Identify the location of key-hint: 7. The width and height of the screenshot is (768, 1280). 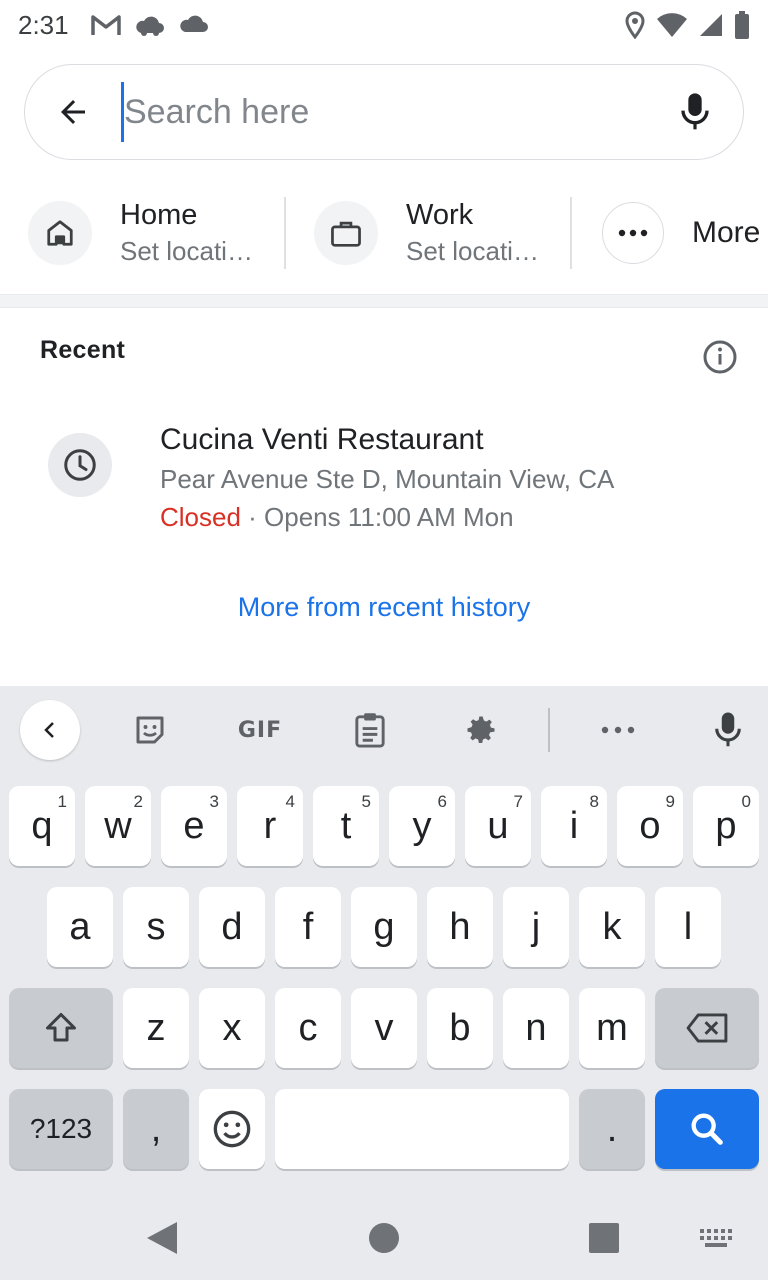
(518, 801).